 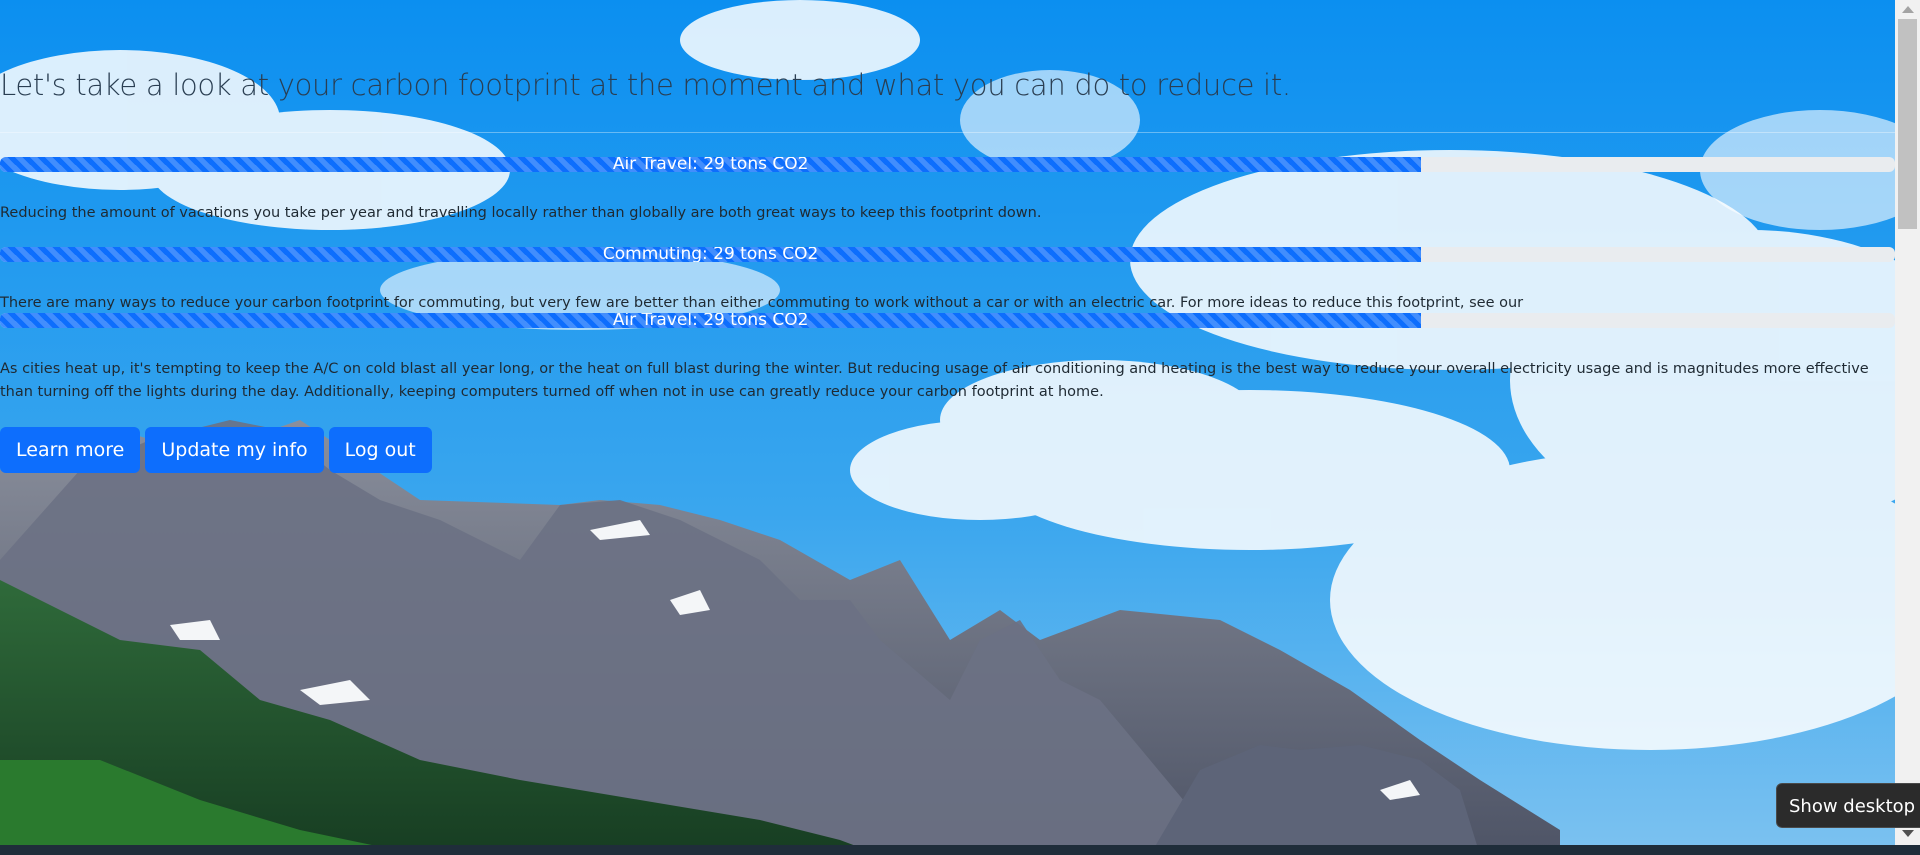 What do you see at coordinates (1908, 9) in the screenshot?
I see `scroll-up-icon` at bounding box center [1908, 9].